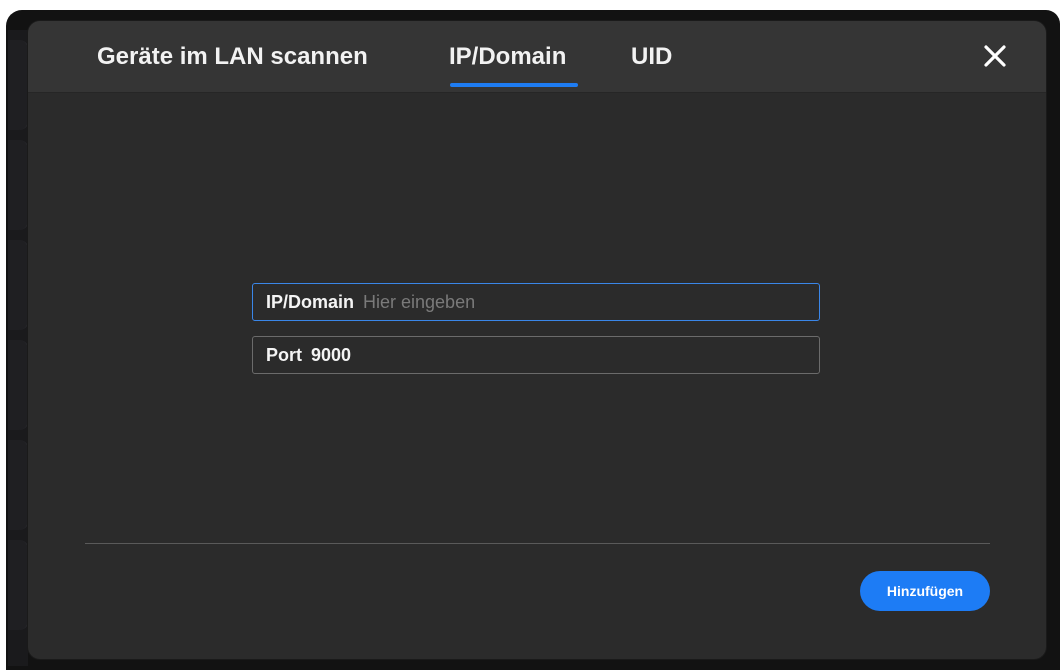 This screenshot has height=670, width=1060. I want to click on close-icon, so click(995, 56).